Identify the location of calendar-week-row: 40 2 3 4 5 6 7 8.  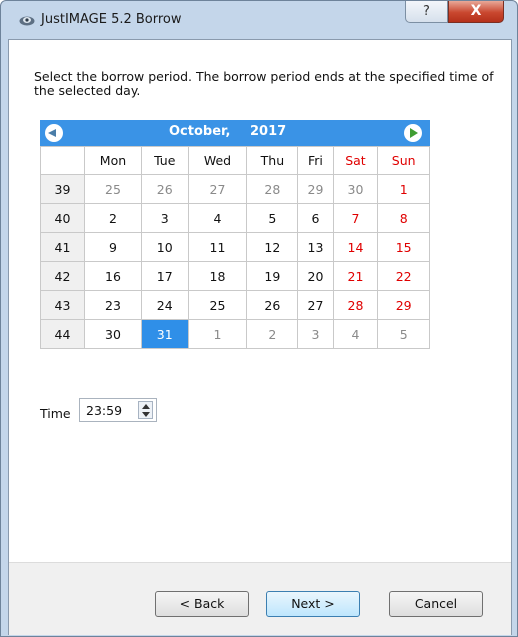
(235, 218).